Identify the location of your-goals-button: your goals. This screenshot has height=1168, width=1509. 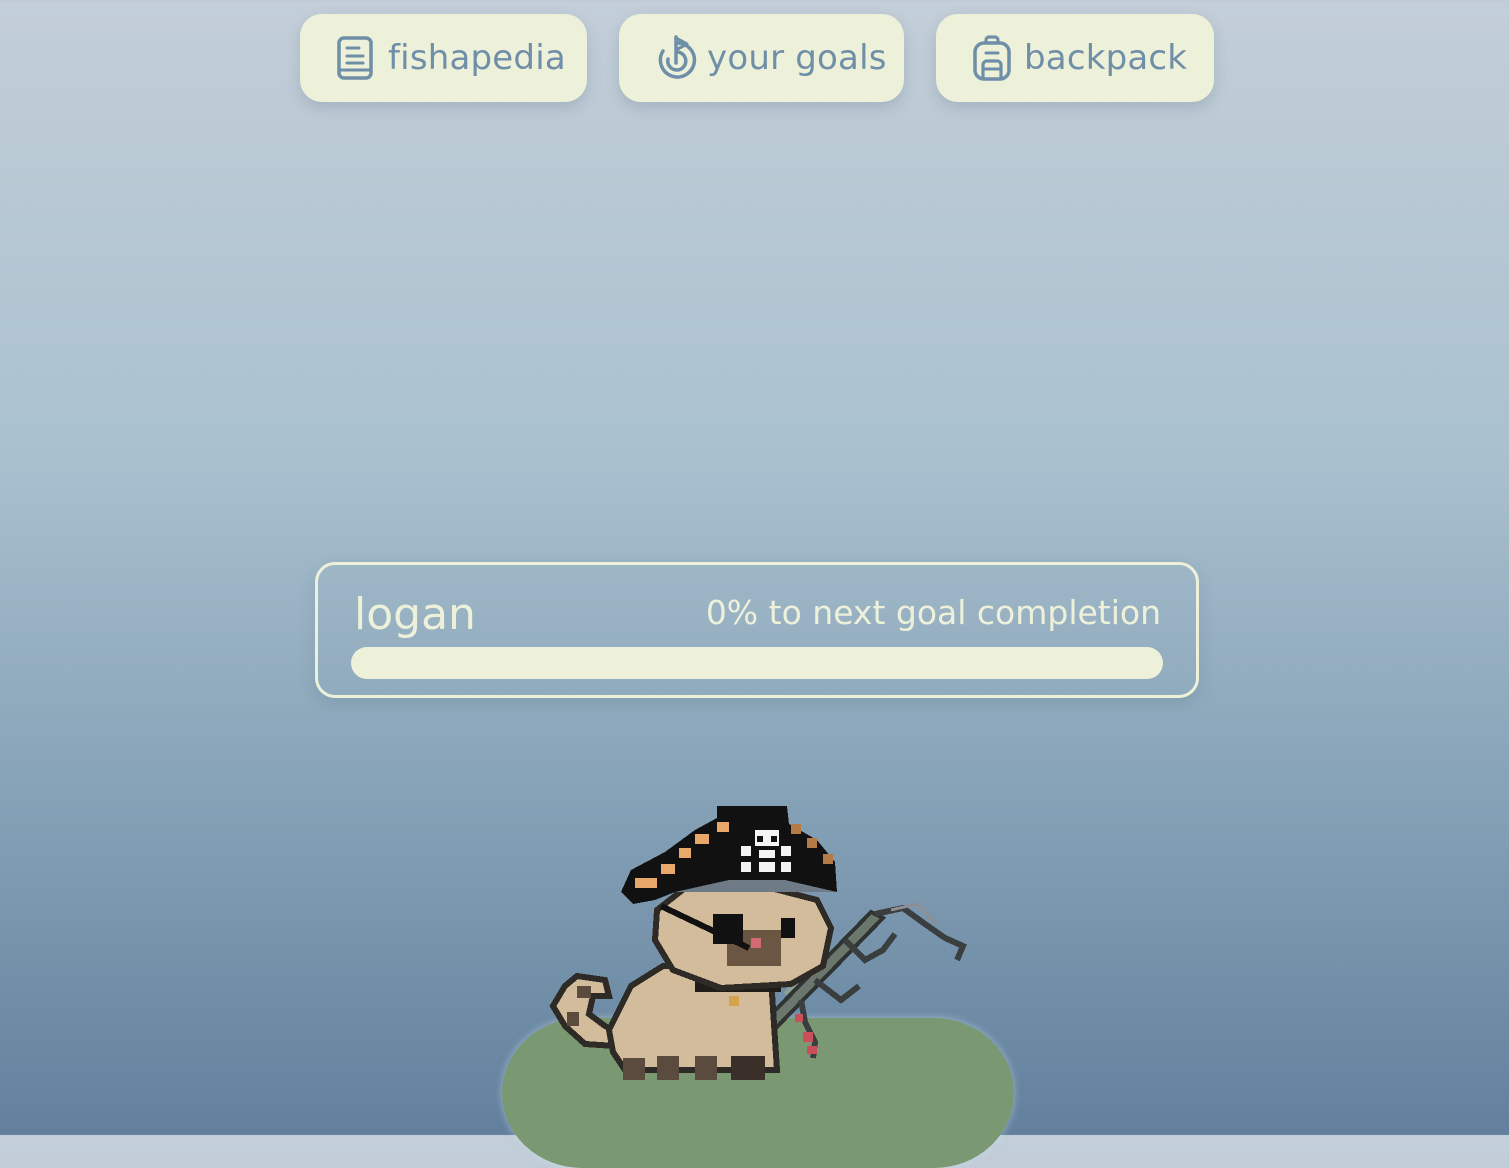
(761, 58).